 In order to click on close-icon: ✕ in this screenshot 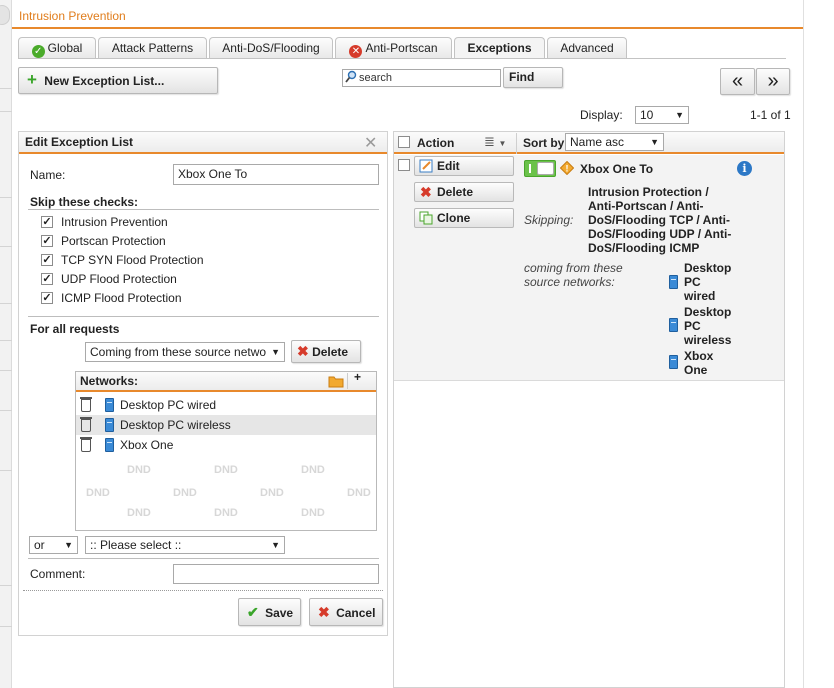, I will do `click(370, 143)`.